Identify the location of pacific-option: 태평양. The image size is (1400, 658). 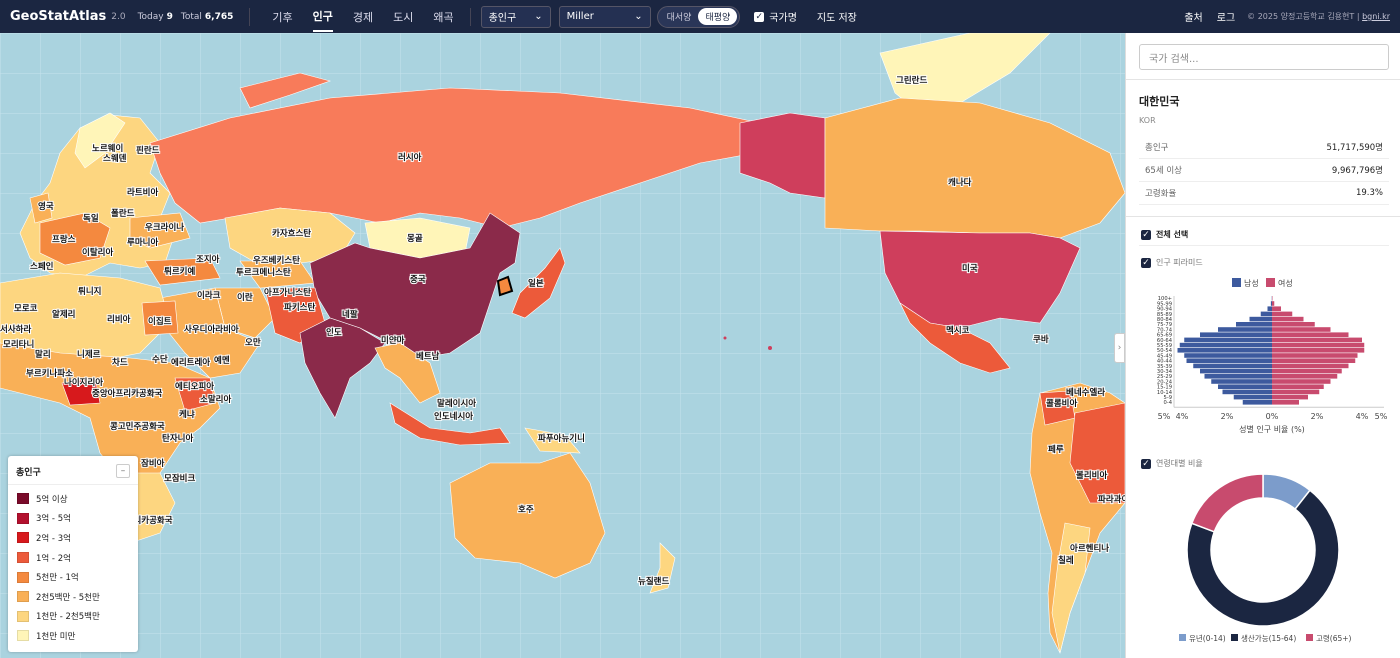
(718, 16).